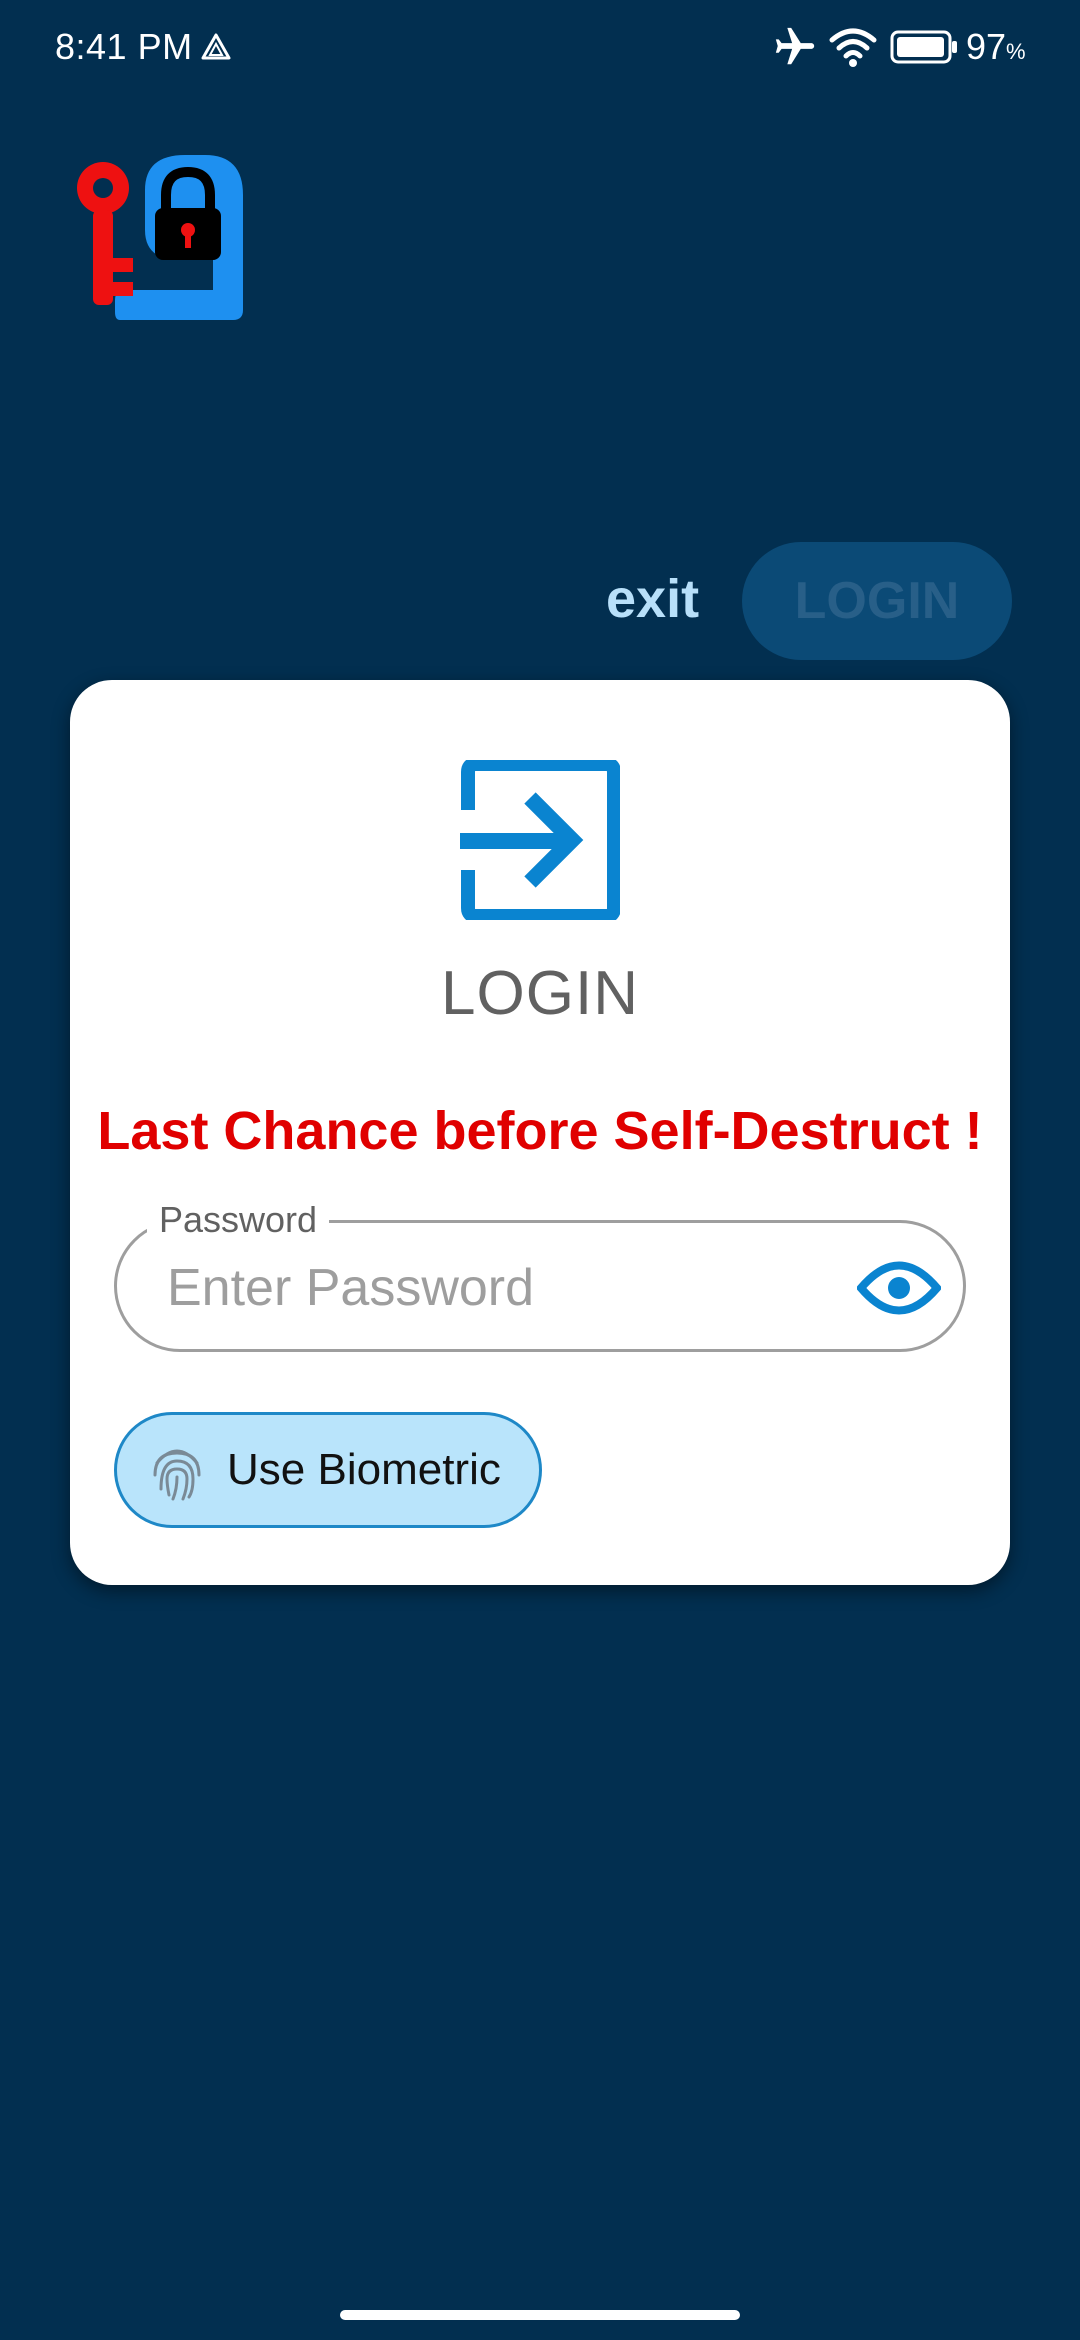 The height and width of the screenshot is (2340, 1080). What do you see at coordinates (487, 1288) in the screenshot?
I see `password-input` at bounding box center [487, 1288].